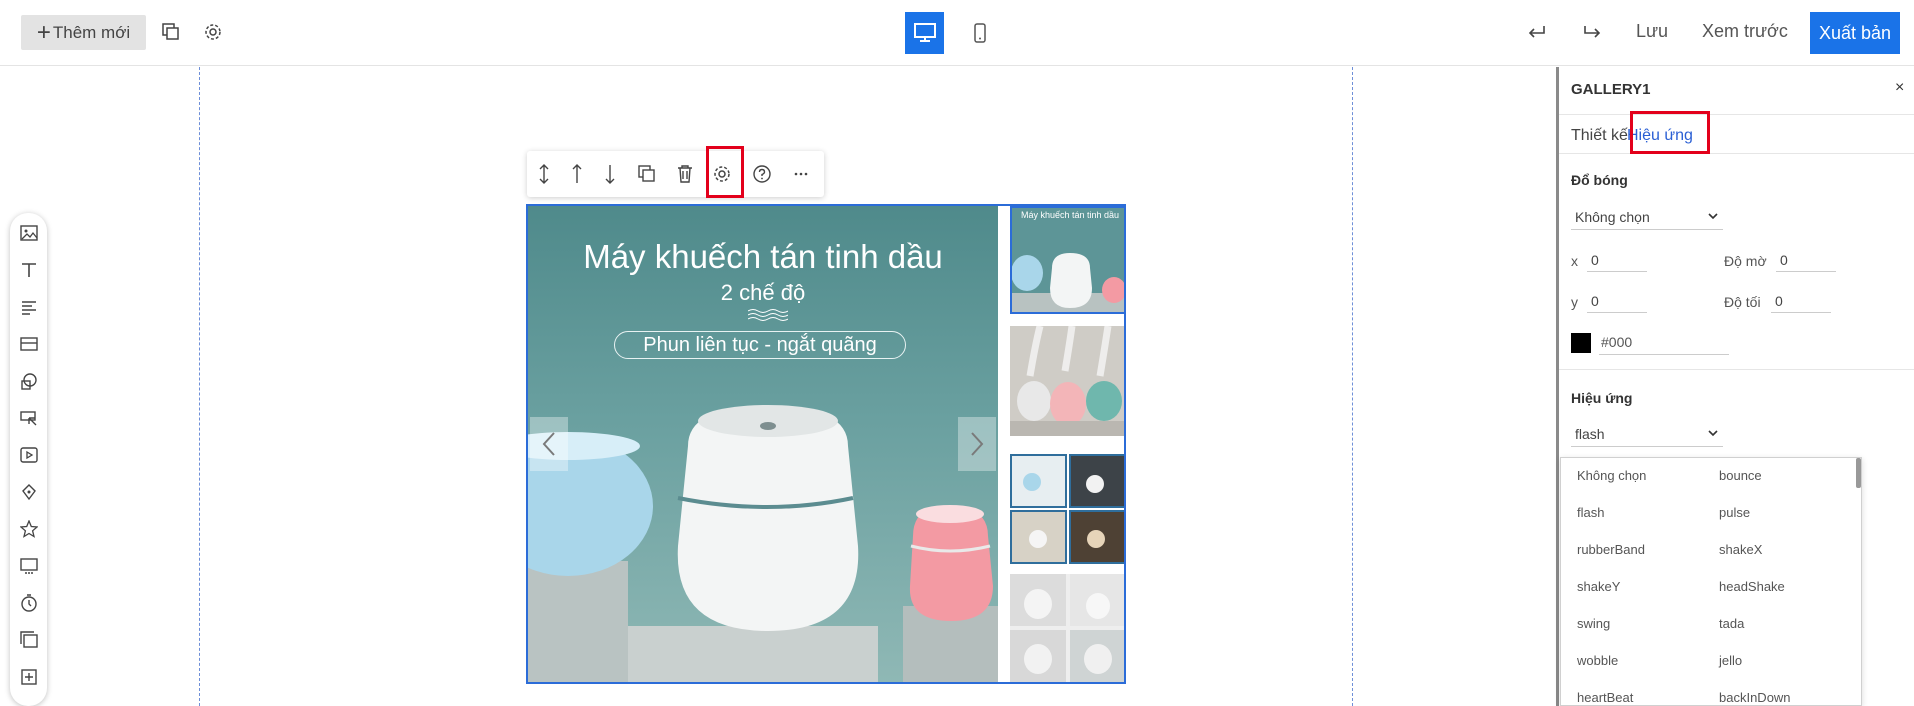  What do you see at coordinates (1806, 261) in the screenshot?
I see `shadow-blur-input: 0` at bounding box center [1806, 261].